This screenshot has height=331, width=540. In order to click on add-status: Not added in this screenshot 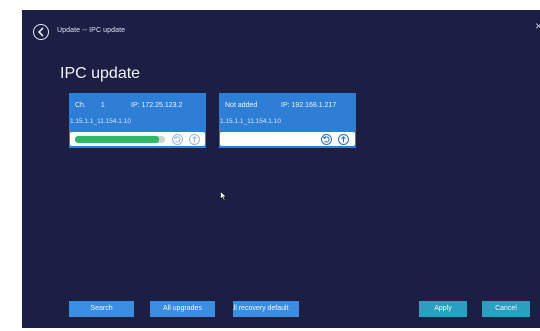, I will do `click(241, 105)`.